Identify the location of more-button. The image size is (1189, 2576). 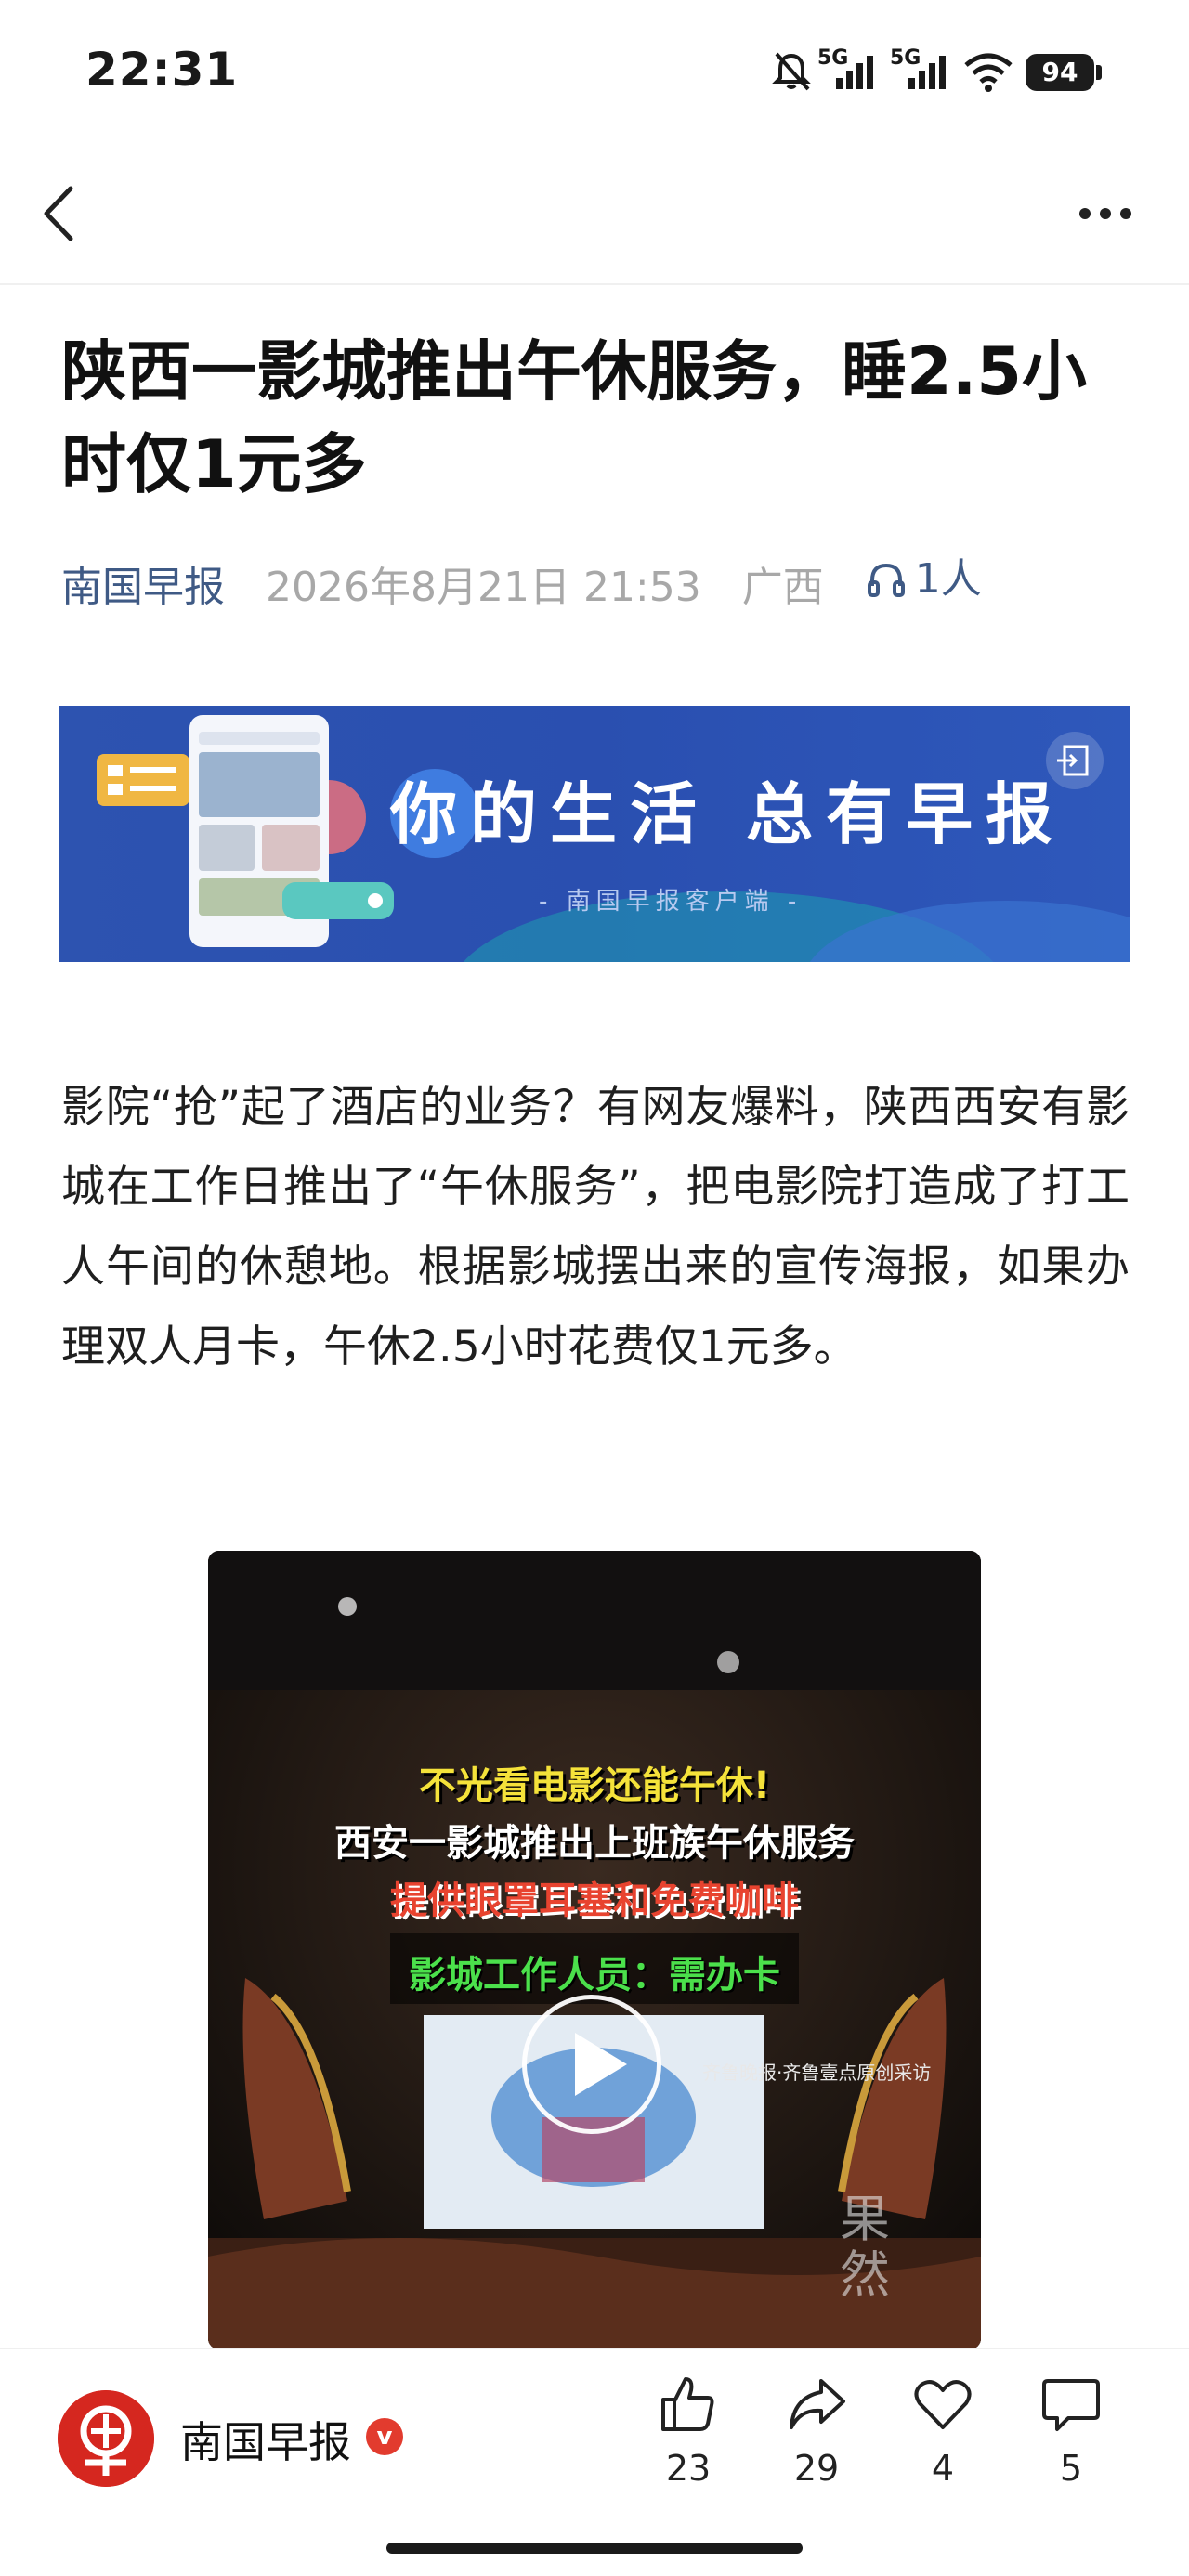
(1105, 213).